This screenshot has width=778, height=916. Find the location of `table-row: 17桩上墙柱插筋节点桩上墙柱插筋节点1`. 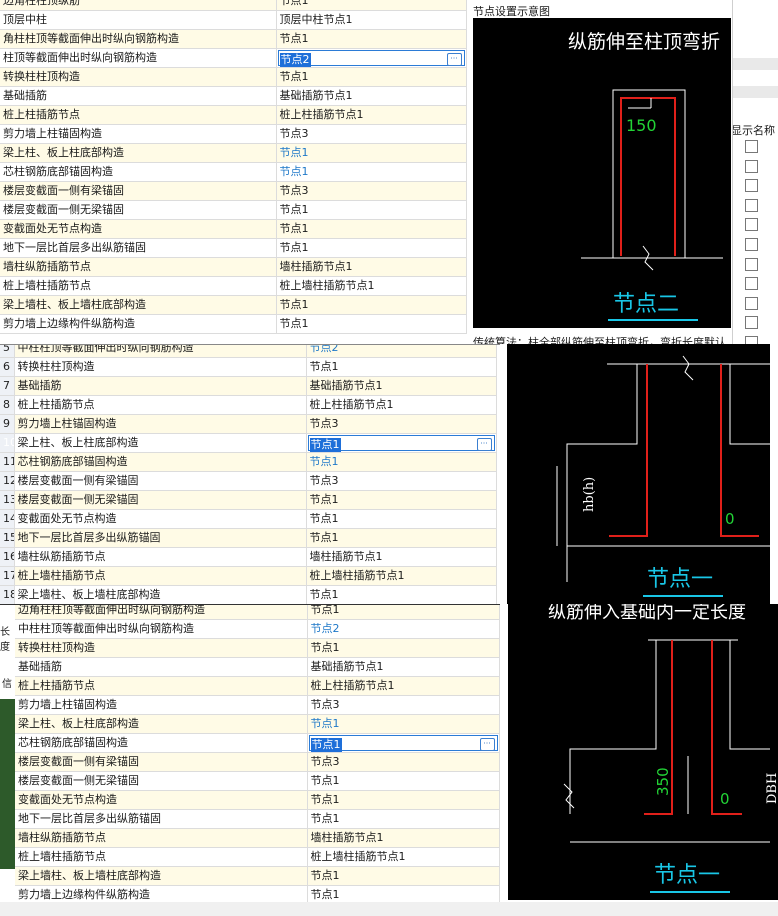

table-row: 17桩上墙柱插筋节点桩上墙柱插筋节点1 is located at coordinates (248, 576).